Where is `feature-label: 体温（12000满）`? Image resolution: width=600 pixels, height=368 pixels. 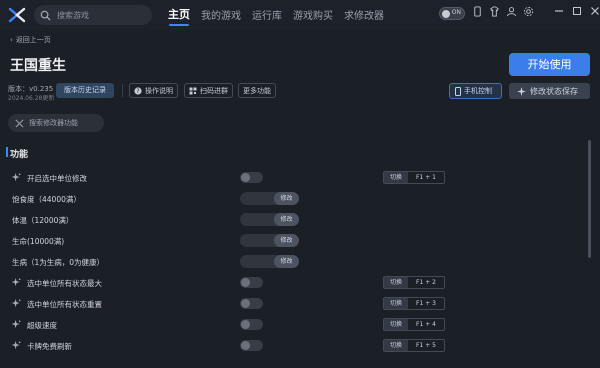
feature-label: 体温（12000满） is located at coordinates (43, 220).